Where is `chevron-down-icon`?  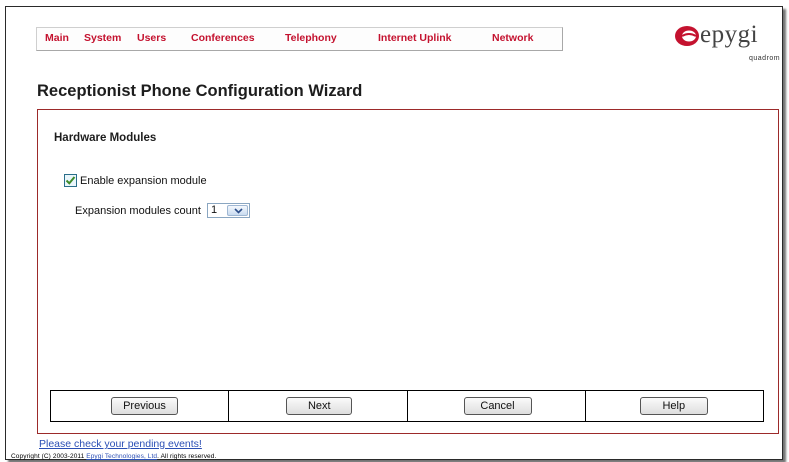 chevron-down-icon is located at coordinates (238, 211).